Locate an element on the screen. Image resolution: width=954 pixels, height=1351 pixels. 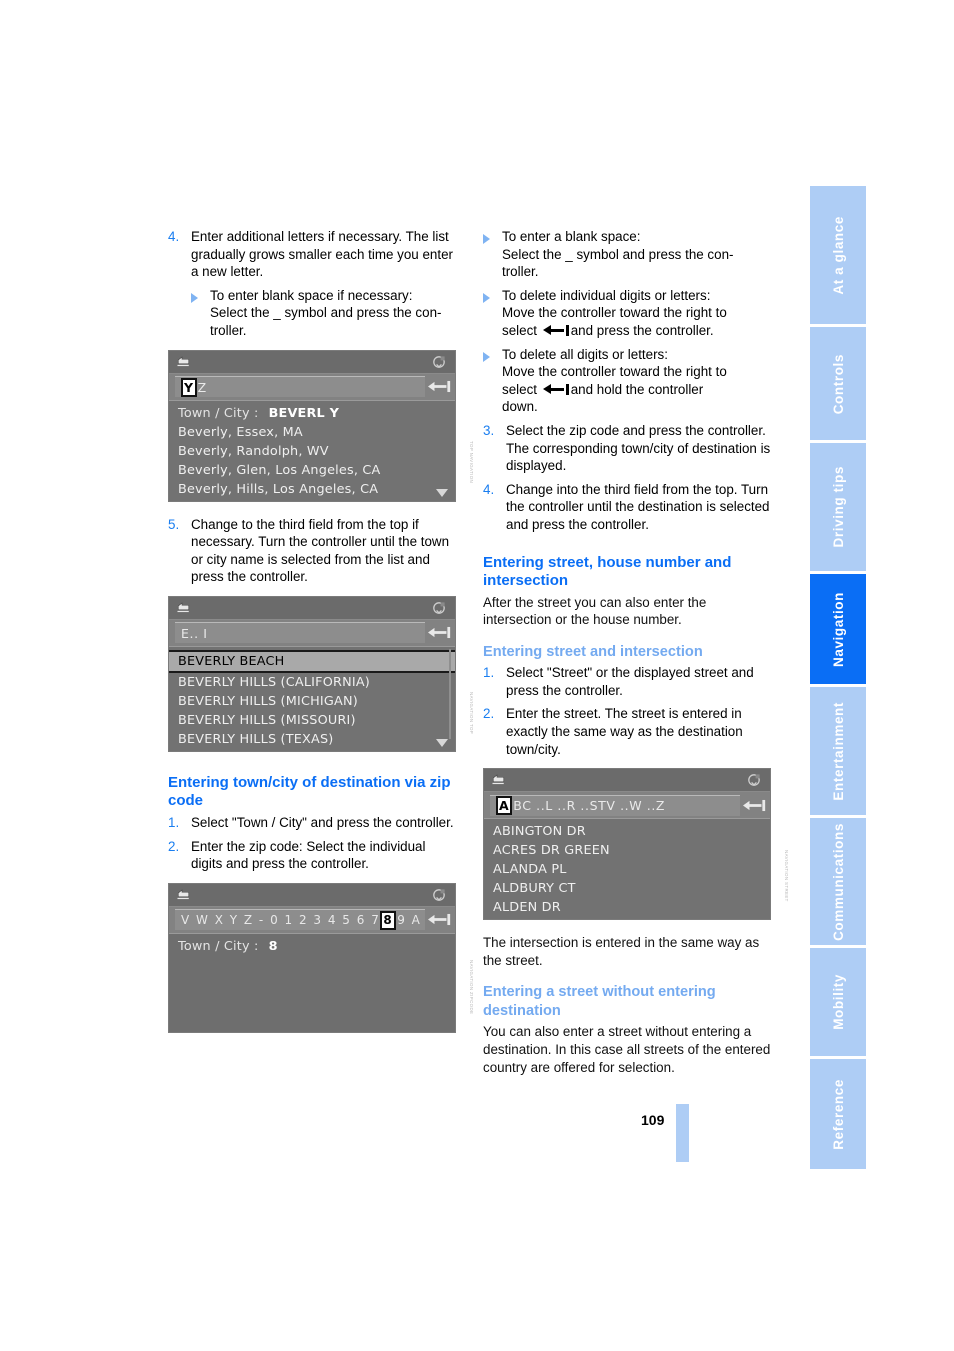
sidebar-tab-mobility: Mobility is located at coordinates (838, 1002).